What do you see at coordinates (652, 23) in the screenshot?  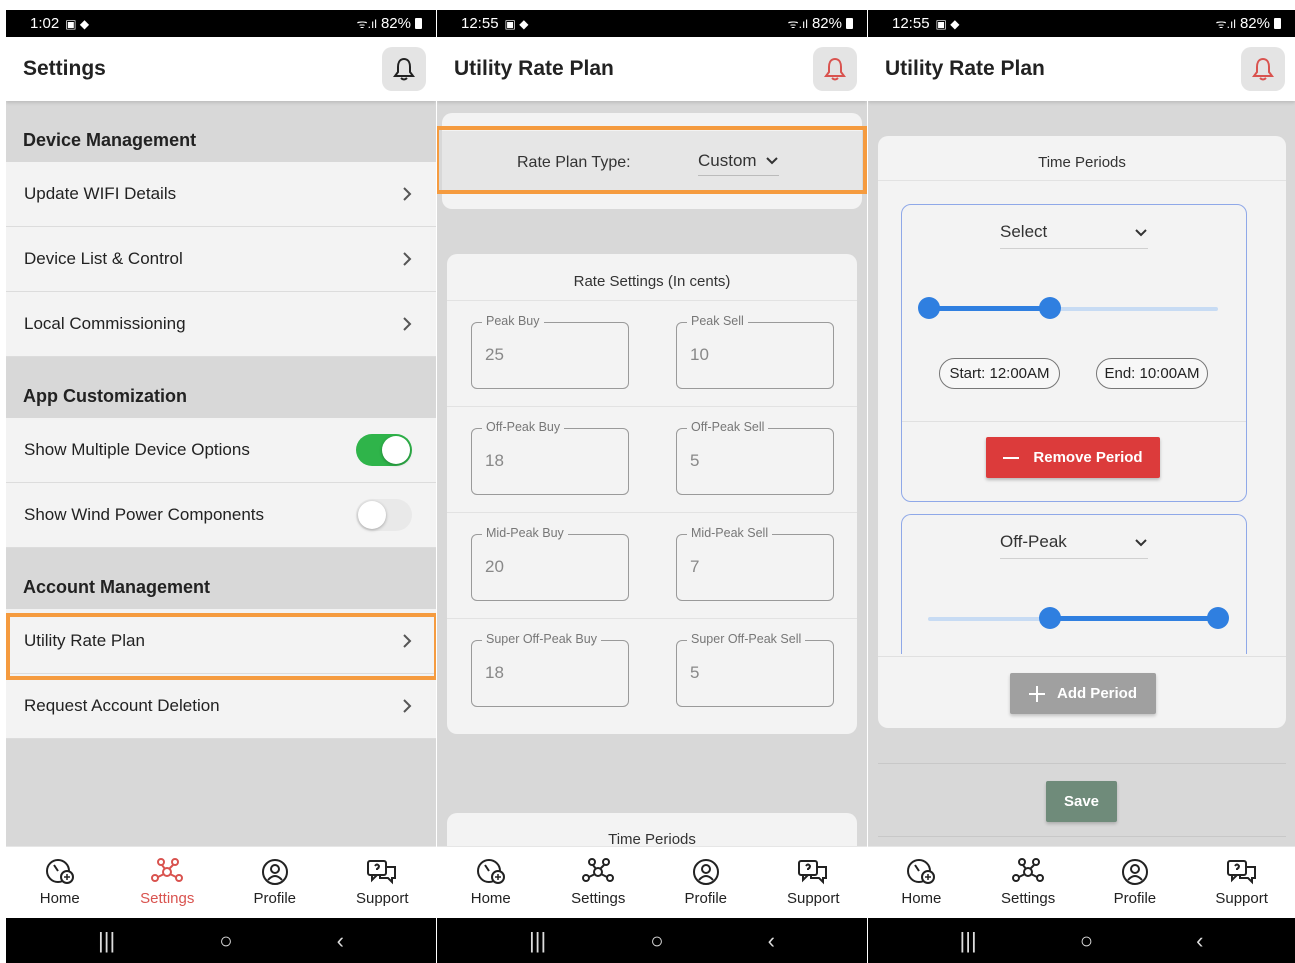 I see `status-bar: 12:55 ▣ ◆ ᯤ.ıl 82%` at bounding box center [652, 23].